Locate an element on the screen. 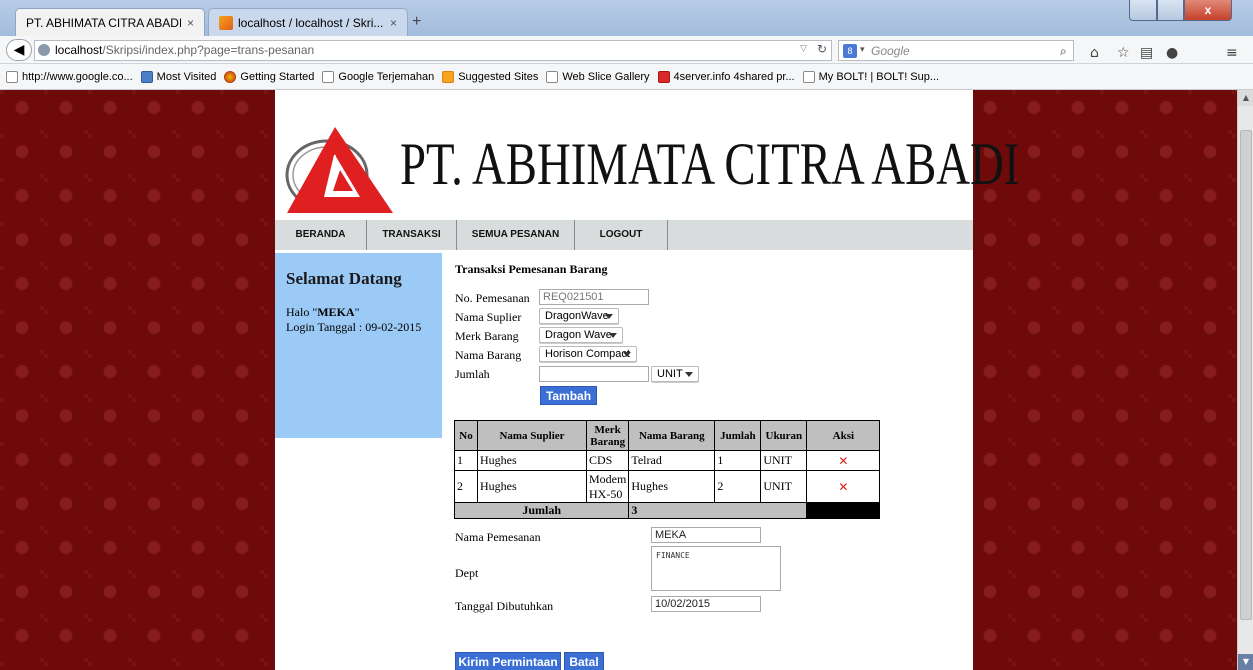 The height and width of the screenshot is (670, 1253). search-bar: 8 ▾ Google is located at coordinates (956, 50).